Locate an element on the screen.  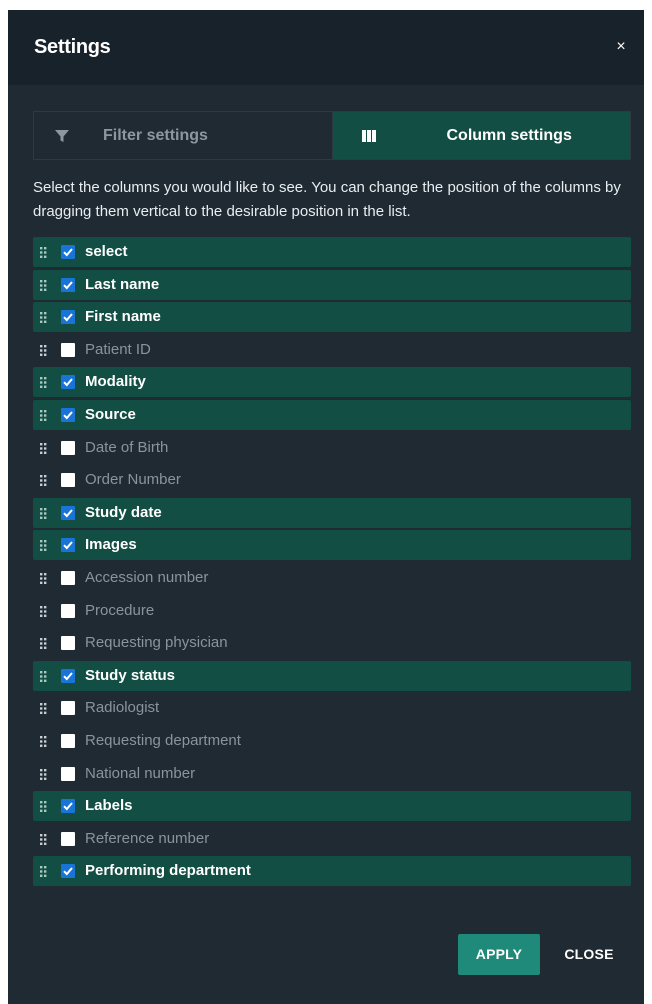
column-row: Date of Birth is located at coordinates (332, 448).